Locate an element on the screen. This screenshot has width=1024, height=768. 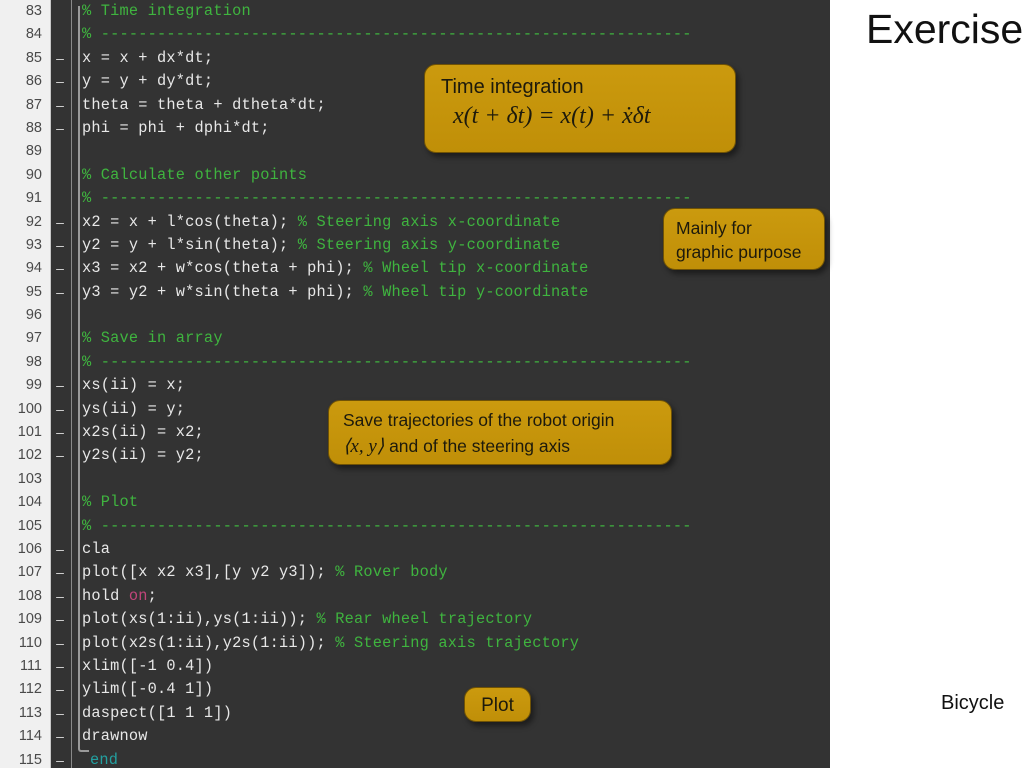
code-text: % Calculate other points is located at coordinates (194, 175).